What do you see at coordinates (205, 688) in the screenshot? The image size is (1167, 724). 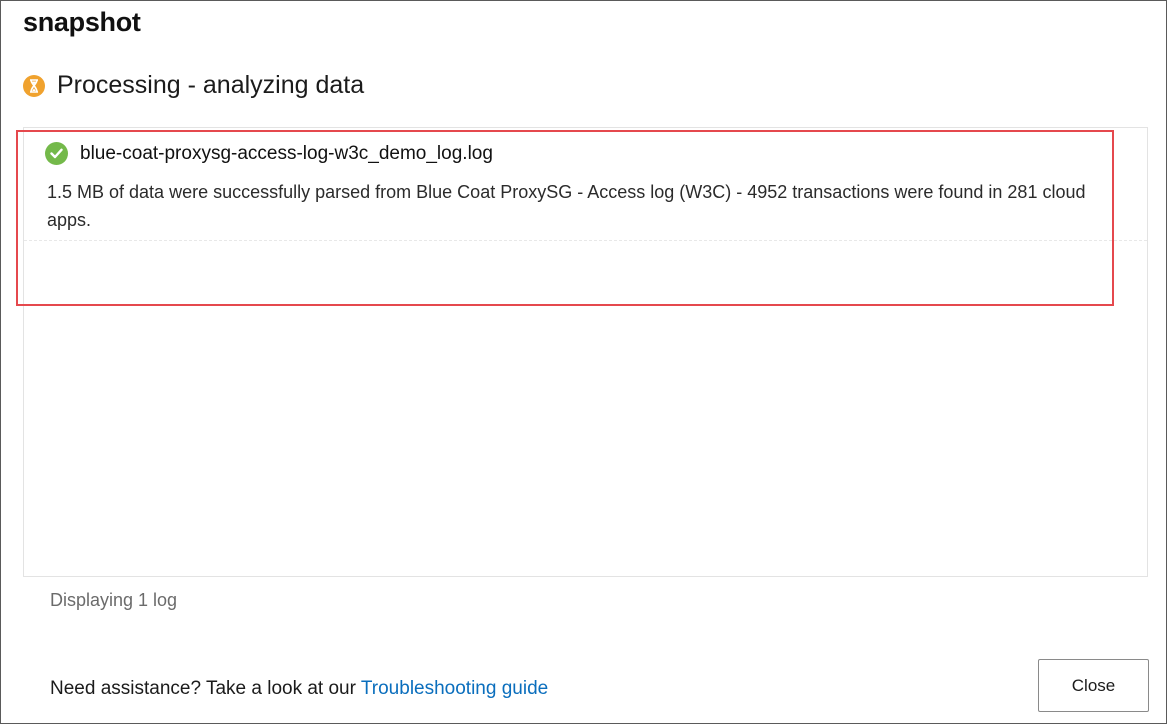 I see `help-prefix: Need assistance? Take a look at our` at bounding box center [205, 688].